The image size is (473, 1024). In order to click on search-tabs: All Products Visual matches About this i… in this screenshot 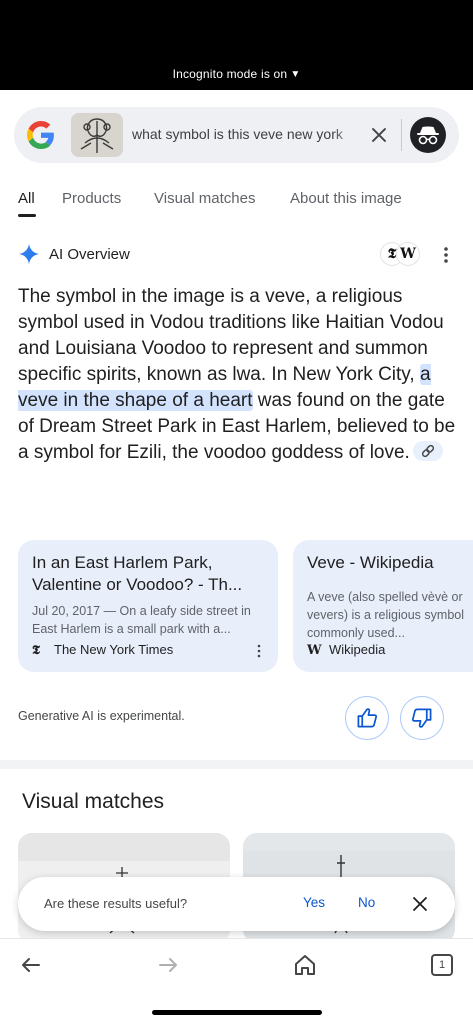, I will do `click(236, 205)`.